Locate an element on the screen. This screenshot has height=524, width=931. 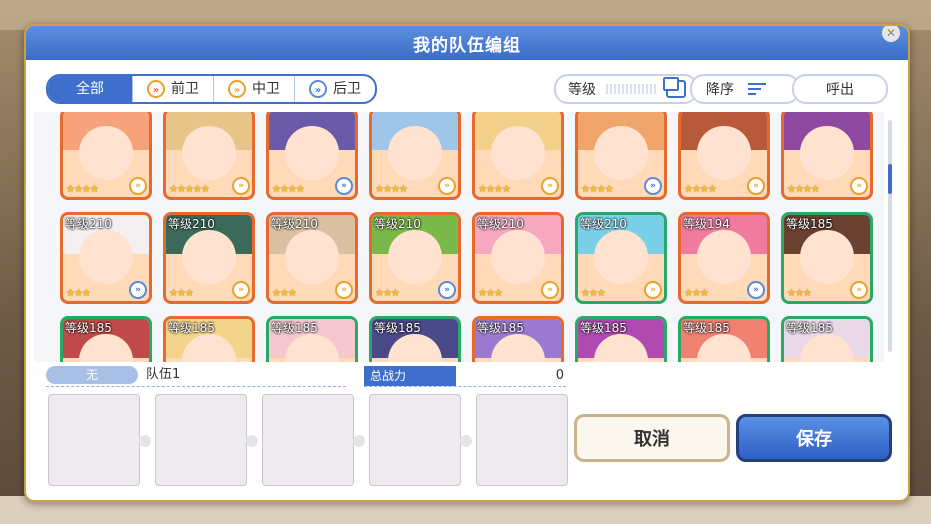
scrollbar-thumb is located at coordinates (890, 179).